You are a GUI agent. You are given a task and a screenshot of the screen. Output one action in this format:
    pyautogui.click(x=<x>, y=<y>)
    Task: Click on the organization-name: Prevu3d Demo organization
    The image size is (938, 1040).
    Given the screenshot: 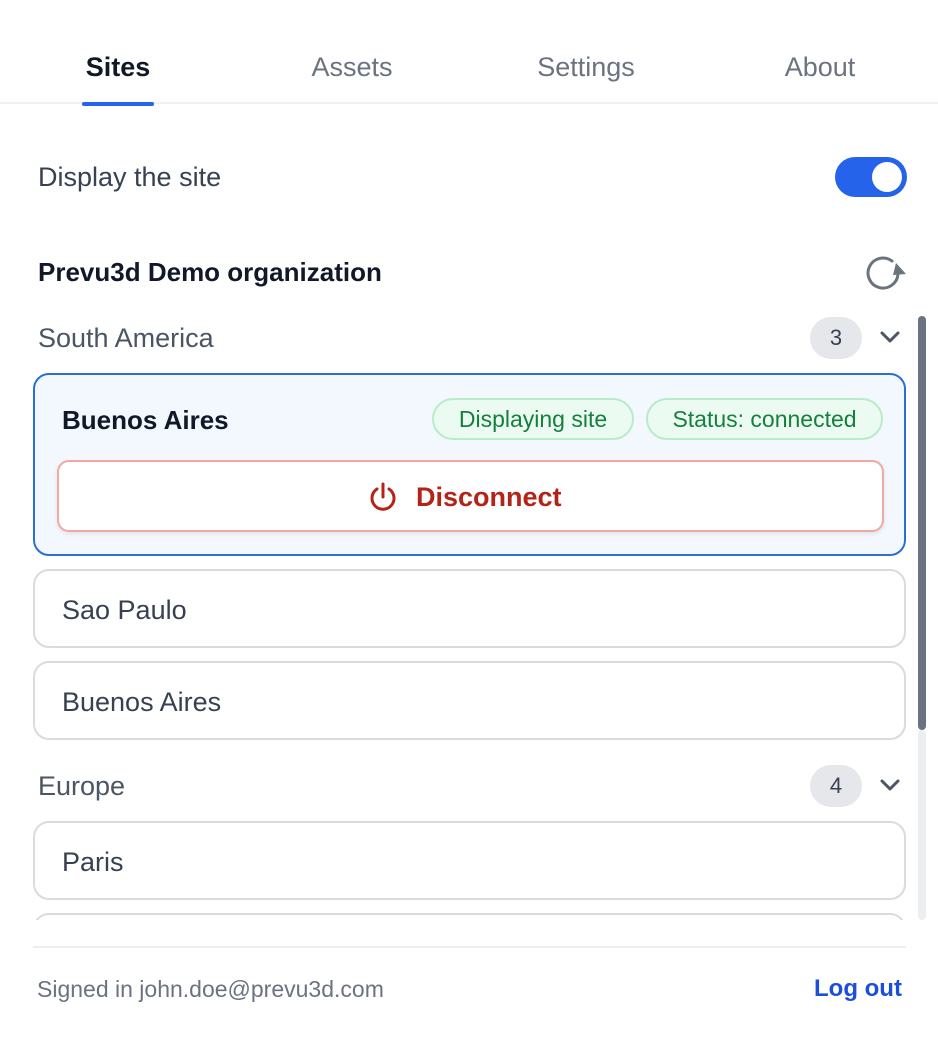 What is the action you would take?
    pyautogui.click(x=210, y=272)
    